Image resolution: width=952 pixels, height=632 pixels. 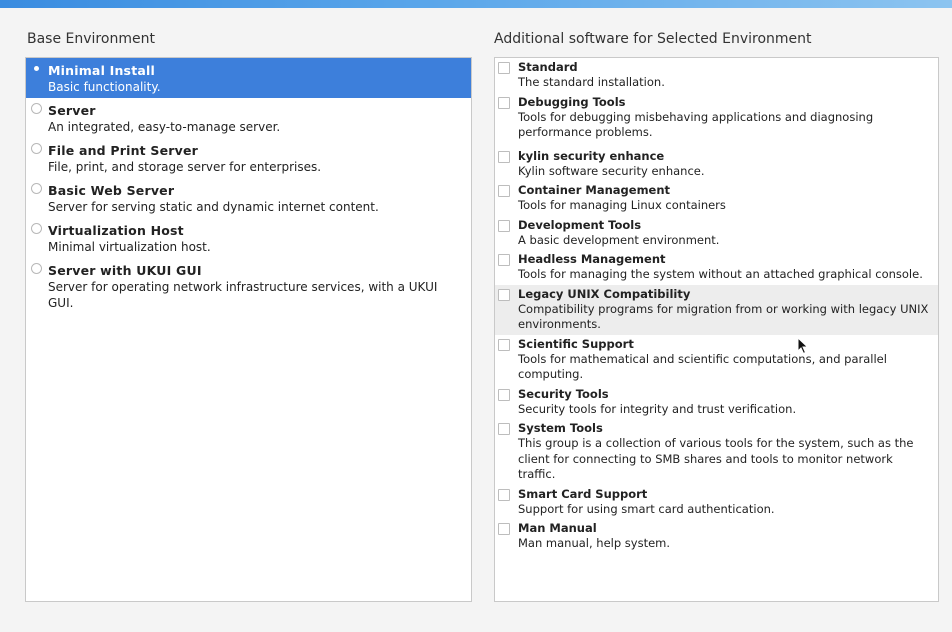 What do you see at coordinates (619, 239) in the screenshot?
I see `addon-item-desc: A basic development environment.` at bounding box center [619, 239].